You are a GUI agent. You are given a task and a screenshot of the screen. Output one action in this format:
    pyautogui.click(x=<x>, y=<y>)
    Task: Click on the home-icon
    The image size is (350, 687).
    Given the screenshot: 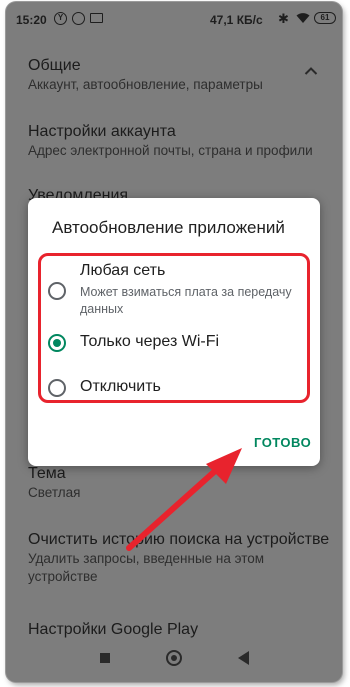 What is the action you would take?
    pyautogui.click(x=174, y=658)
    